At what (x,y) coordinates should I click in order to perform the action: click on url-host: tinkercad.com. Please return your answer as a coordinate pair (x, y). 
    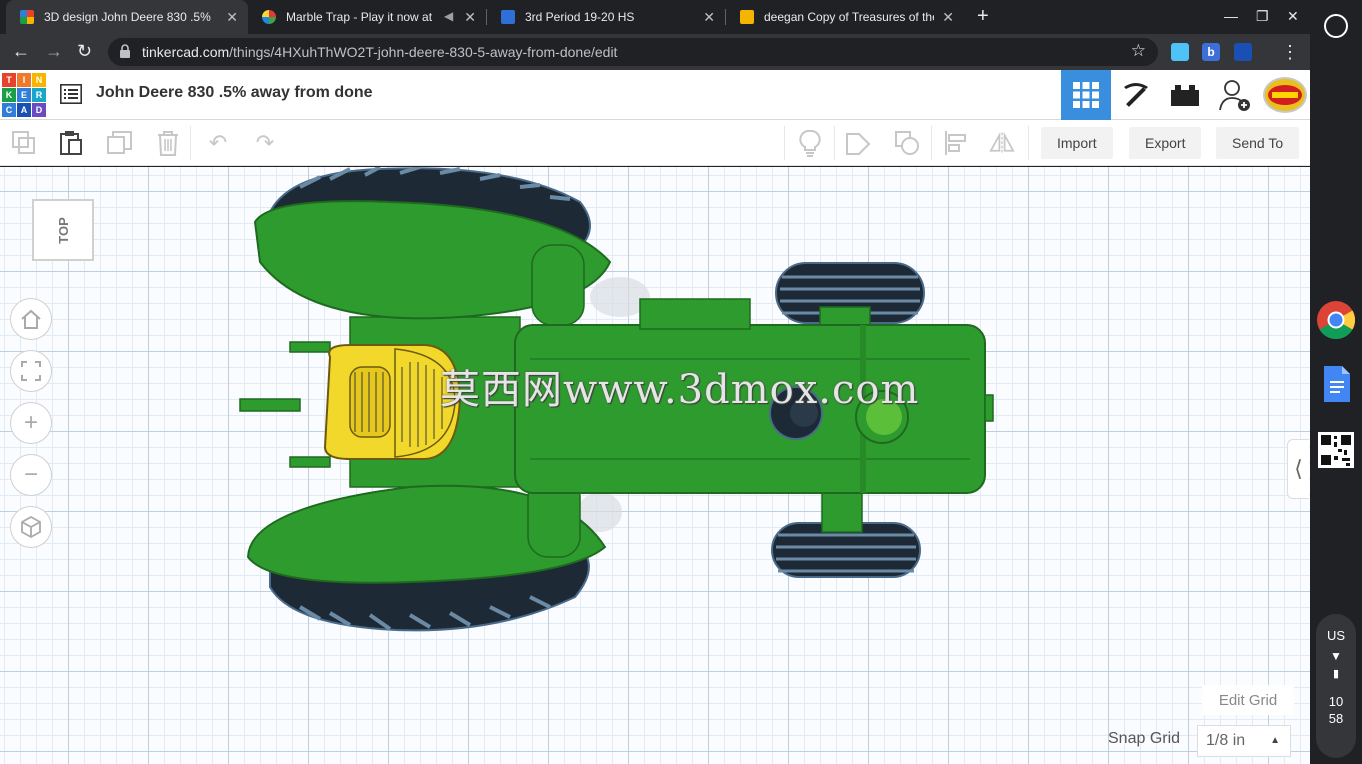
    Looking at the image, I should click on (186, 52).